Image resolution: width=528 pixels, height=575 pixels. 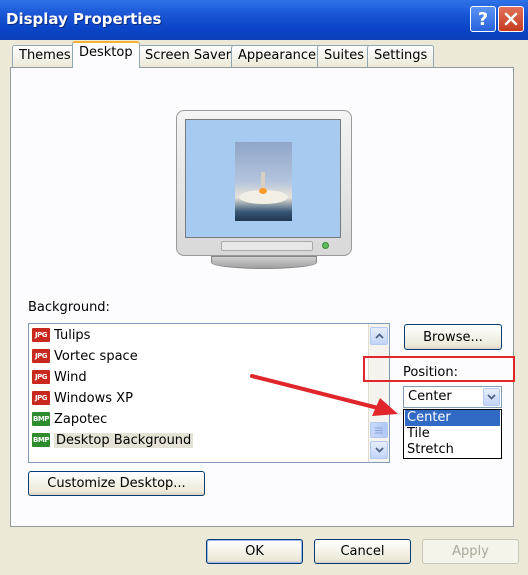 I want to click on grip-icon, so click(x=379, y=430).